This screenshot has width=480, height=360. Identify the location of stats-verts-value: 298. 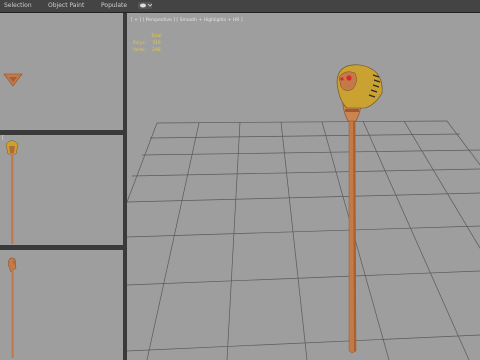
(156, 50).